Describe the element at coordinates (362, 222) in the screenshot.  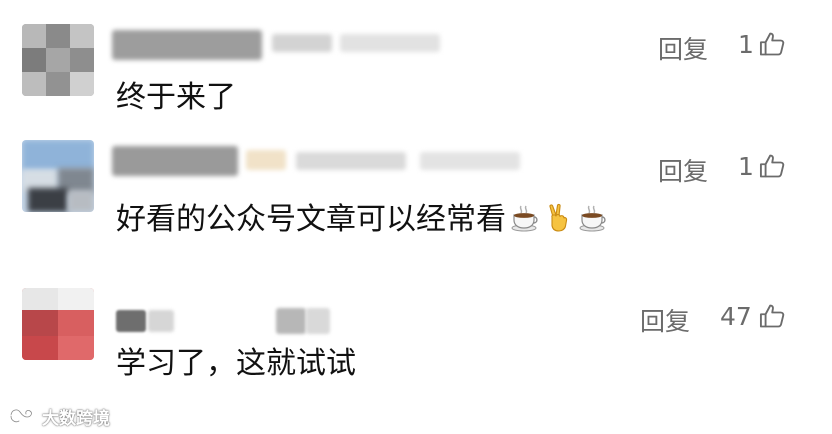
I see `comment-text: 好看的公众号文章可以经常看` at that location.